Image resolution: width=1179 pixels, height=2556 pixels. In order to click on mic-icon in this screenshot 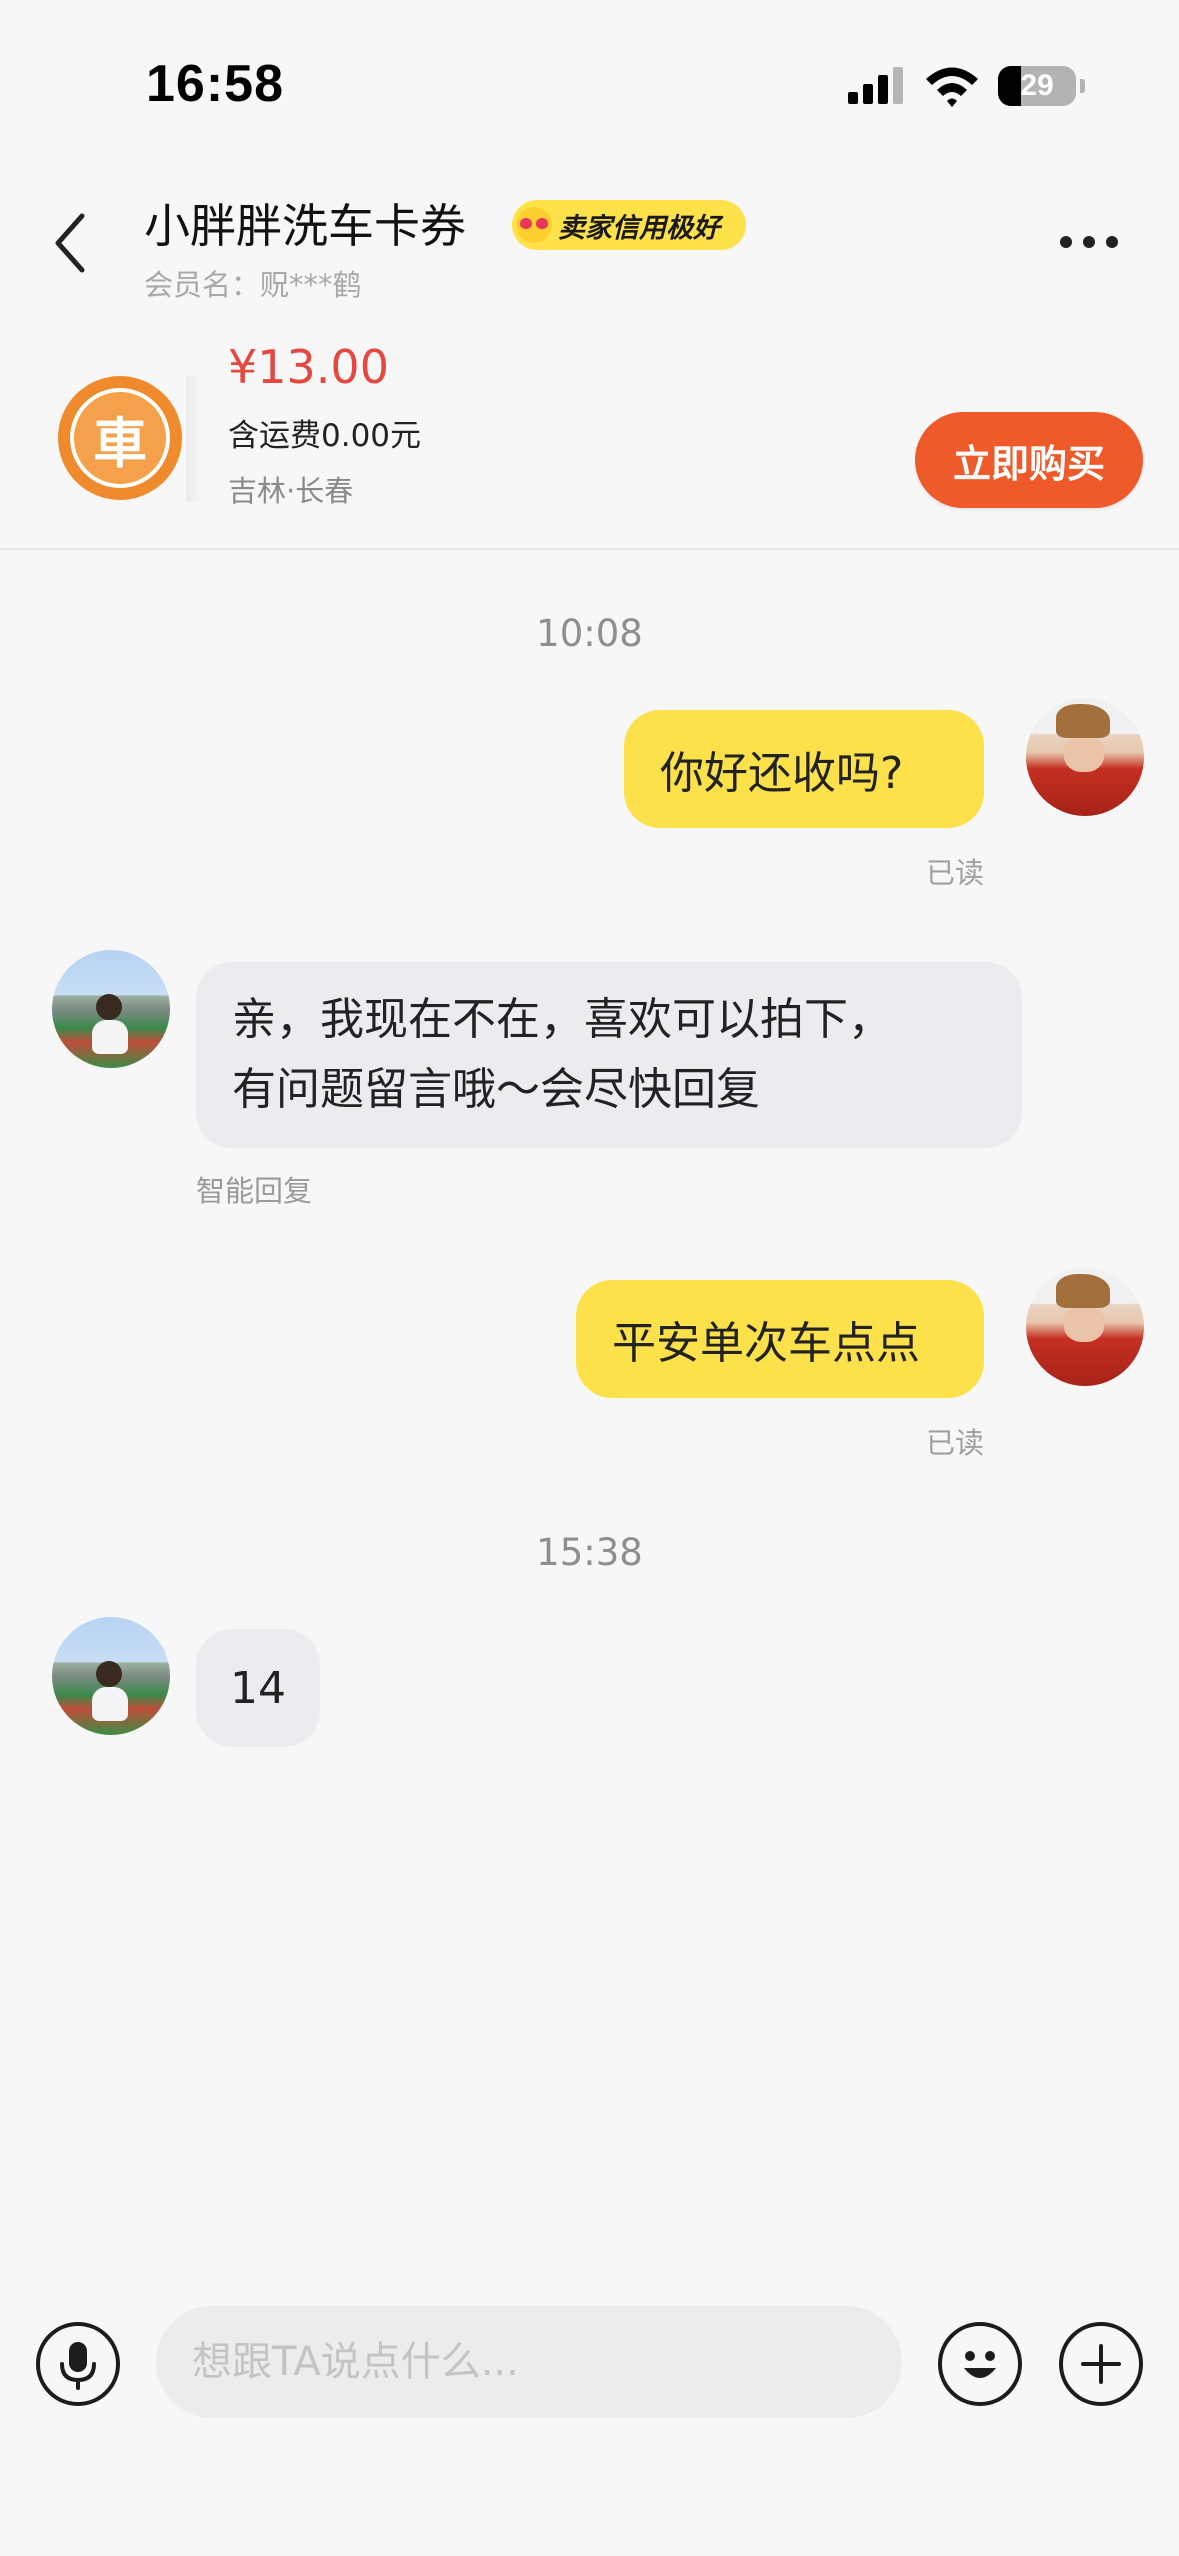, I will do `click(78, 2366)`.